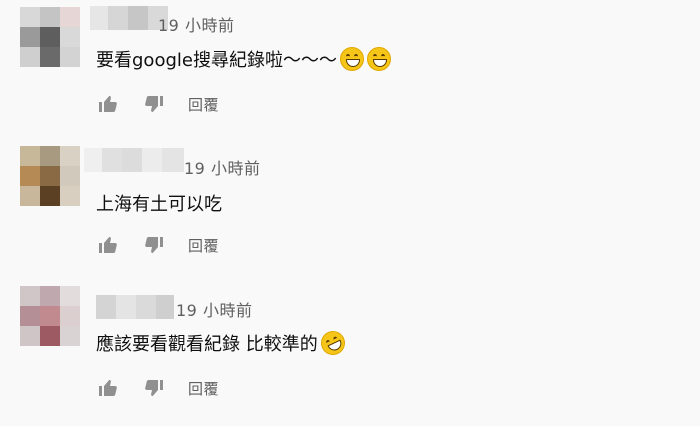 The image size is (700, 426). What do you see at coordinates (243, 59) in the screenshot?
I see `comment-text: 要看google搜尋紀錄啦～～～` at bounding box center [243, 59].